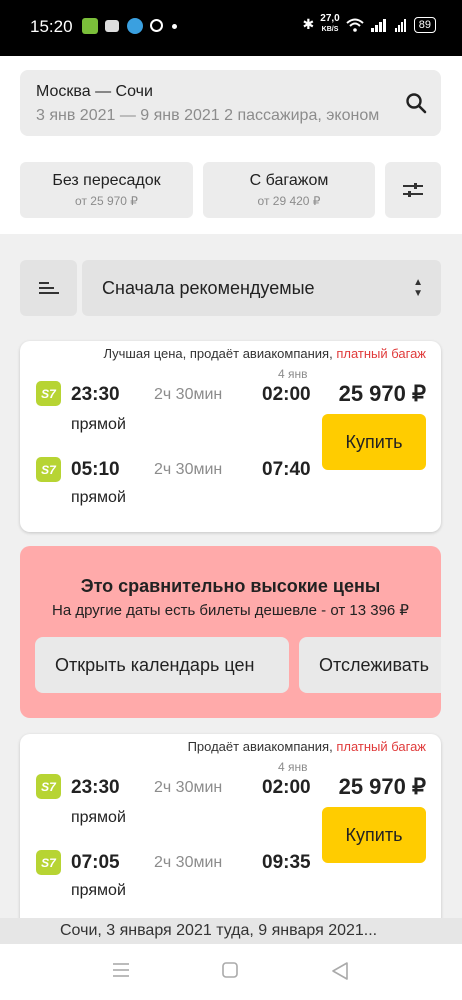 Image resolution: width=462 pixels, height=1000 pixels. What do you see at coordinates (135, 26) in the screenshot?
I see `shield-notification-icon` at bounding box center [135, 26].